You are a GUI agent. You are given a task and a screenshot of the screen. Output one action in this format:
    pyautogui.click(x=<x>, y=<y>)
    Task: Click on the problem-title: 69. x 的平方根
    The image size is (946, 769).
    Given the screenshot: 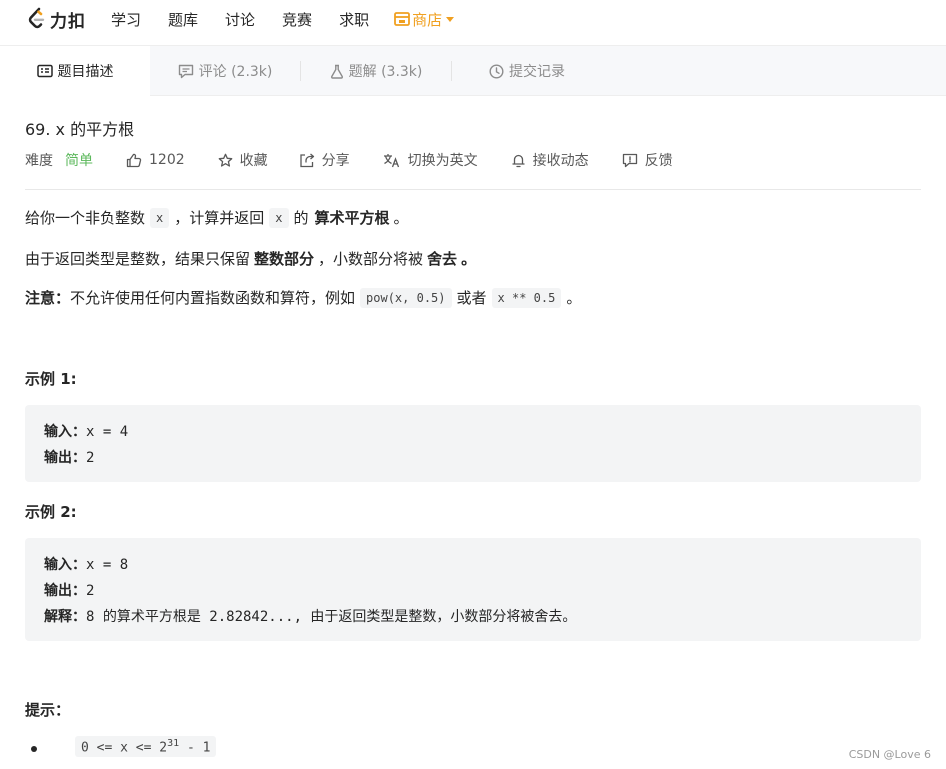 What is the action you would take?
    pyautogui.click(x=80, y=129)
    